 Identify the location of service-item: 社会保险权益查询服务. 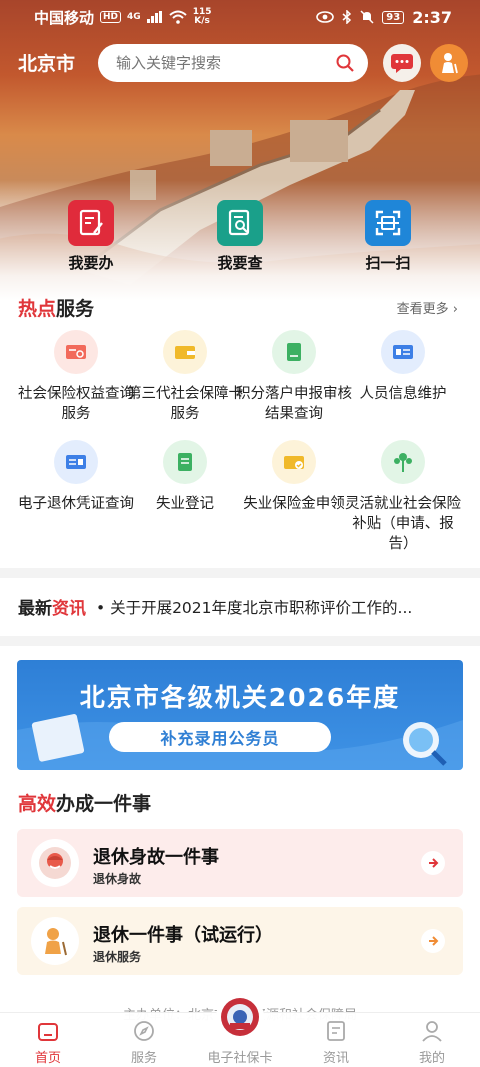
(76, 377).